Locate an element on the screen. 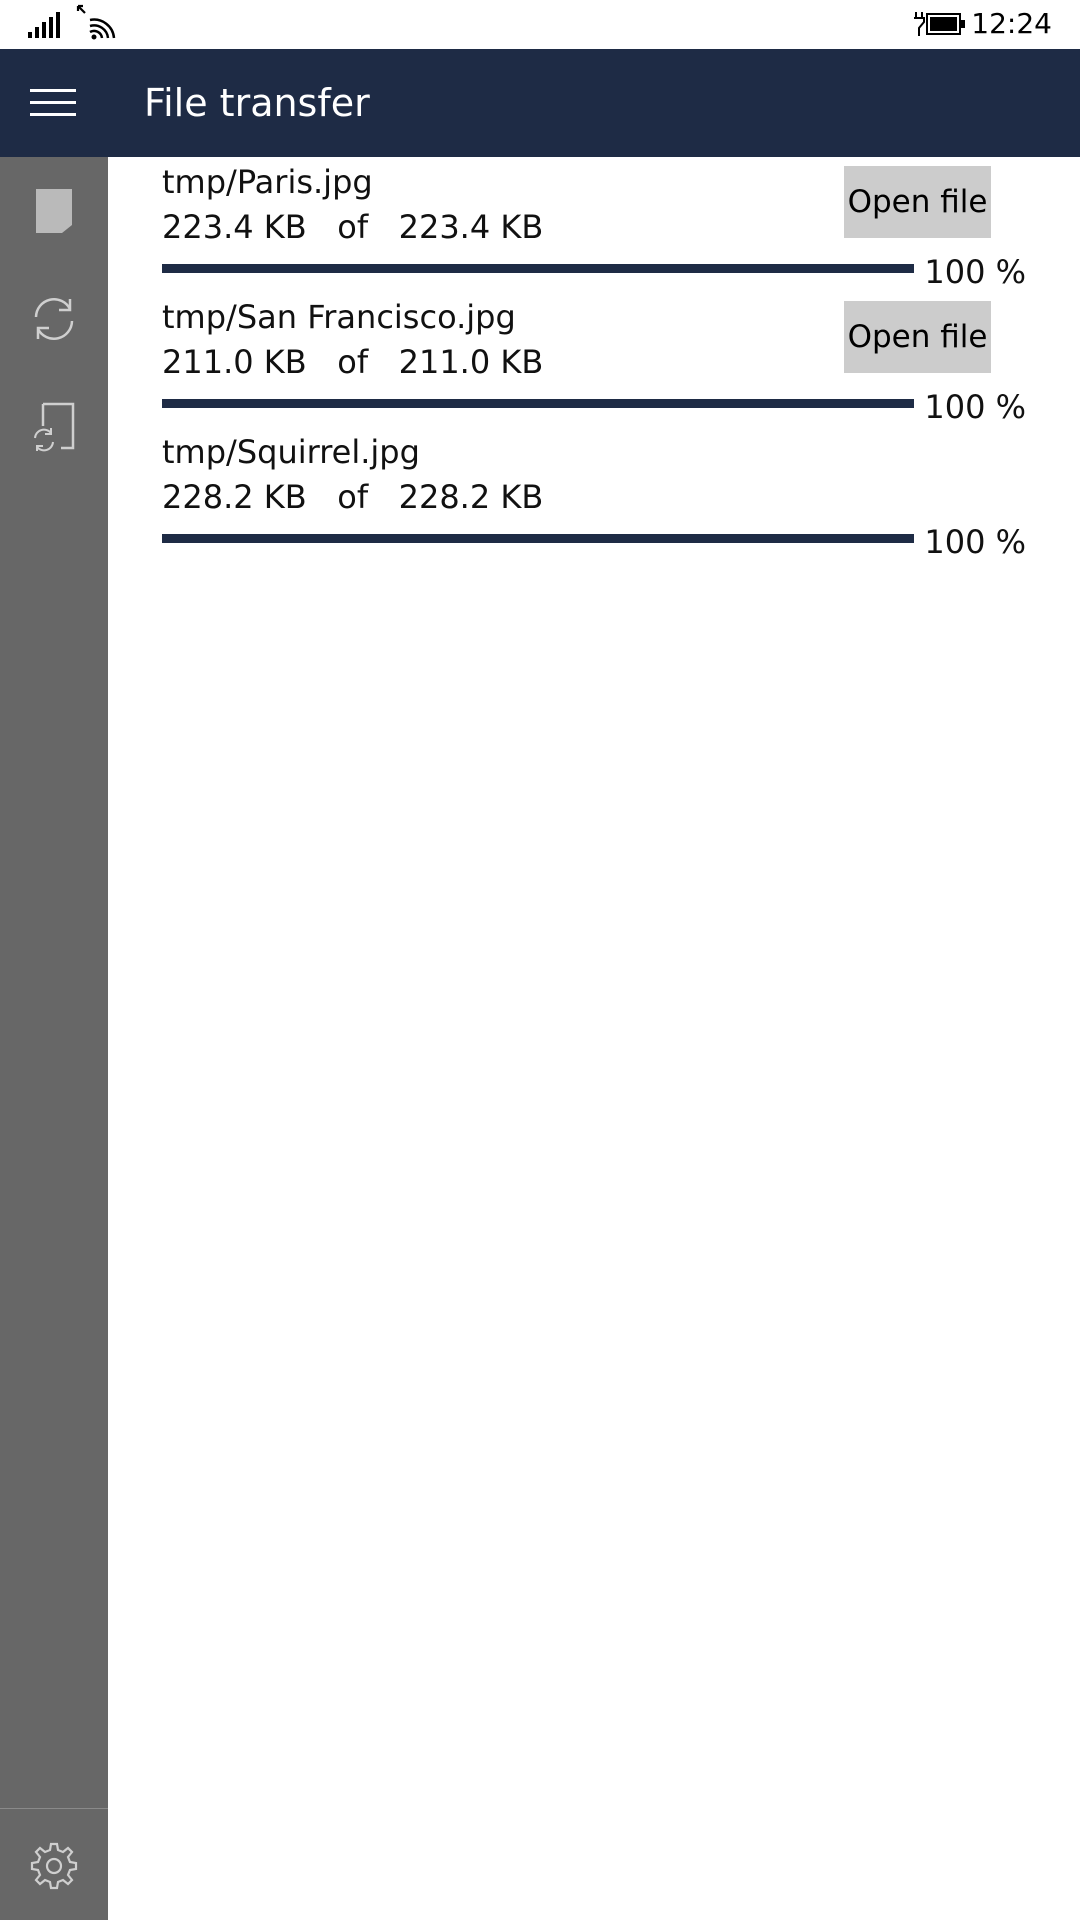 This screenshot has width=1080, height=1920. gear-icon is located at coordinates (54, 1866).